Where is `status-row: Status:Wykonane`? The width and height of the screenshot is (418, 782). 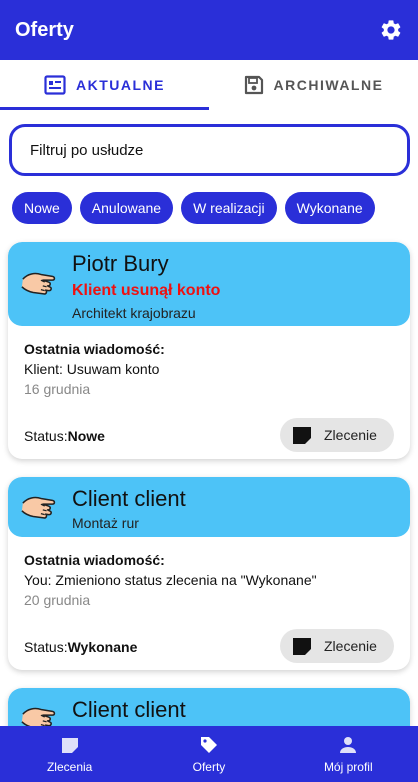 status-row: Status:Wykonane is located at coordinates (80, 647).